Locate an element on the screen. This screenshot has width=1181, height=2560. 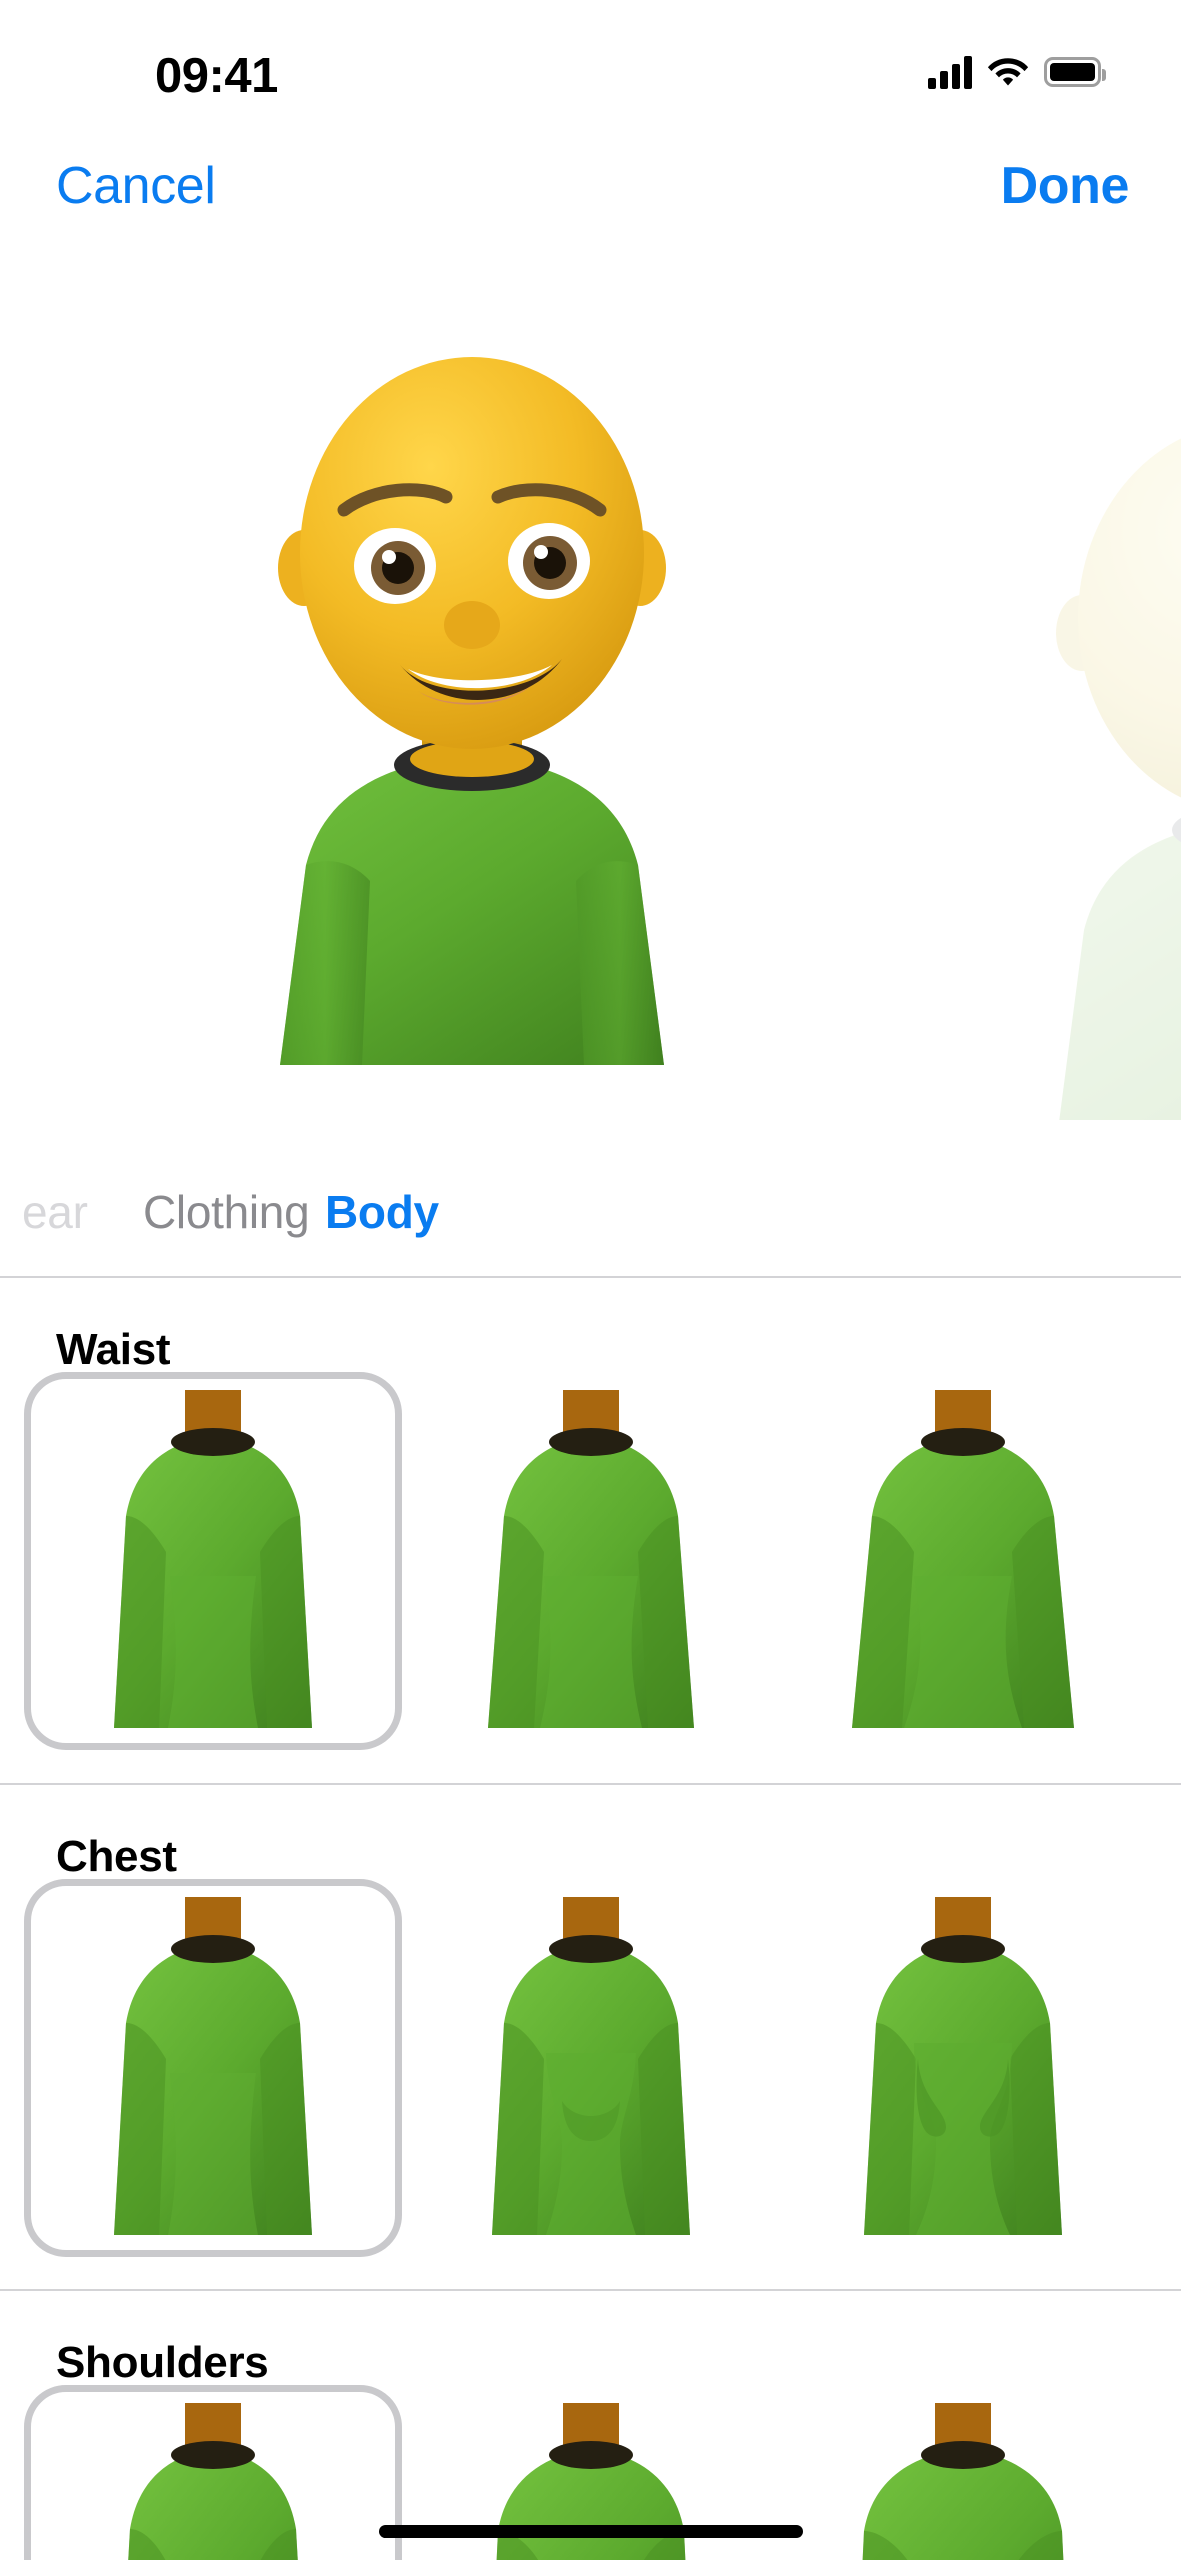
section-title-chest: Chest is located at coordinates (116, 1856).